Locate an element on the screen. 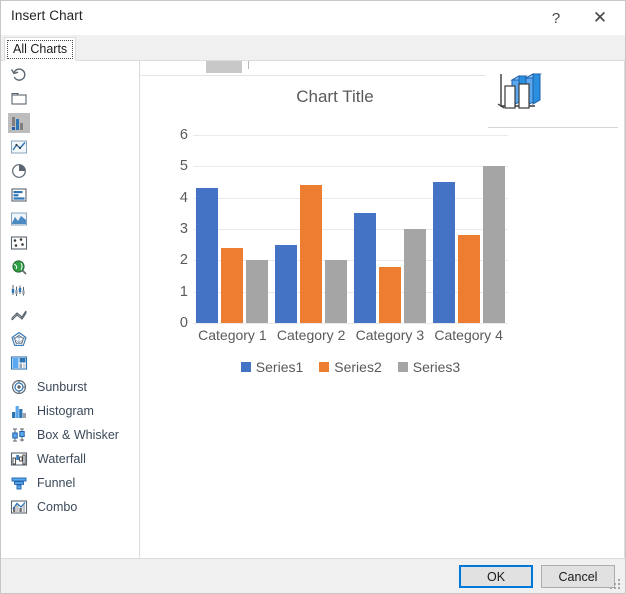 The width and height of the screenshot is (626, 594). chart-type-label: Combo is located at coordinates (57, 507).